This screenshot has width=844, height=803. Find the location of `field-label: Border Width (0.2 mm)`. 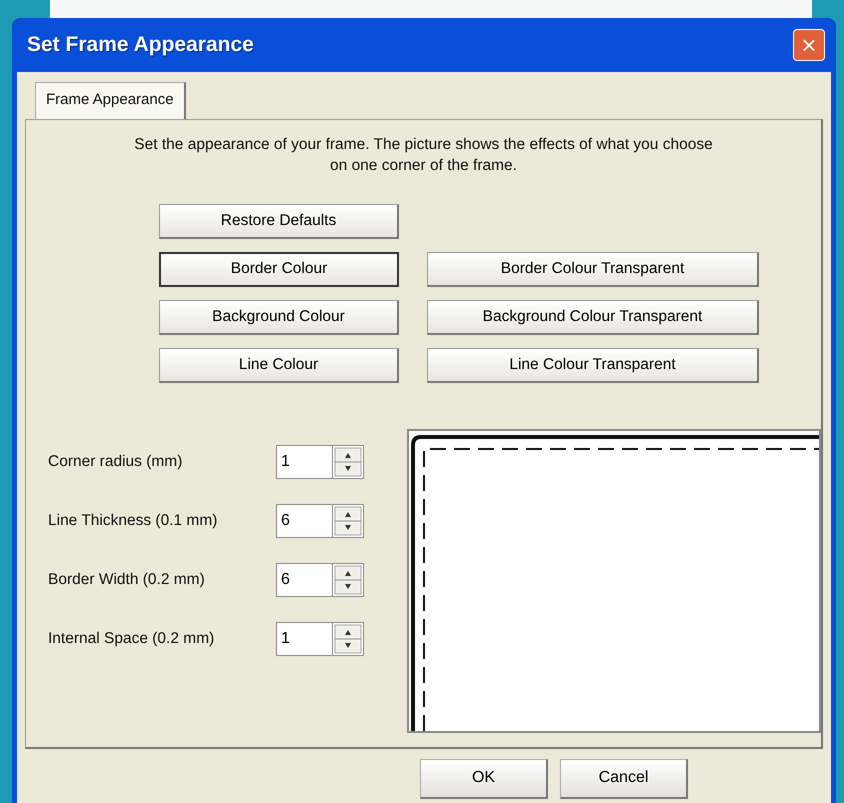

field-label: Border Width (0.2 mm) is located at coordinates (127, 580).